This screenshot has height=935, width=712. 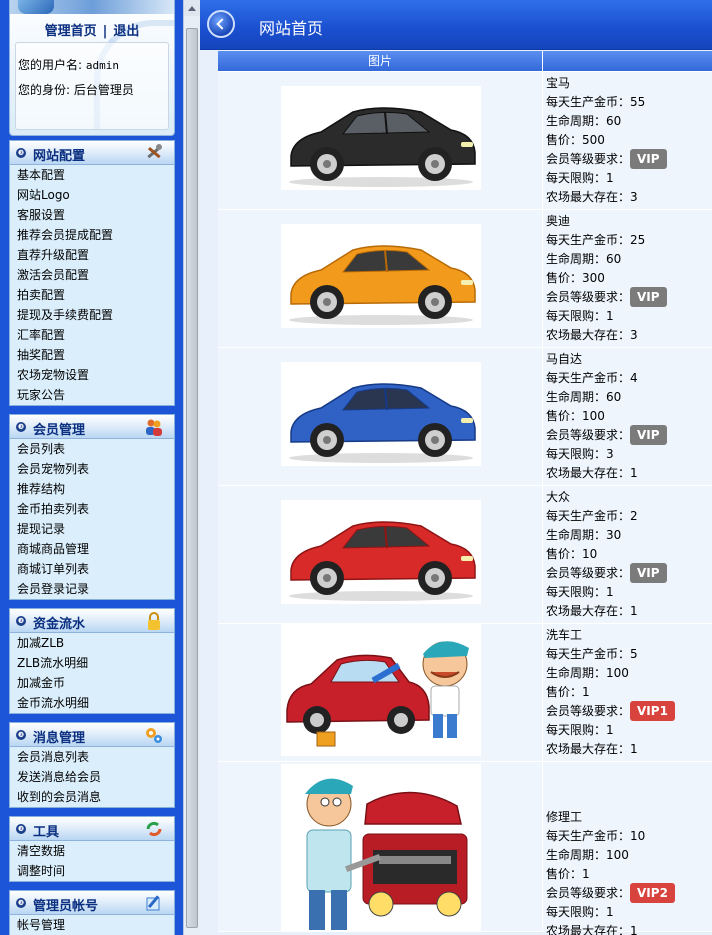 What do you see at coordinates (92, 851) in the screenshot?
I see `menu-item: 清空数据` at bounding box center [92, 851].